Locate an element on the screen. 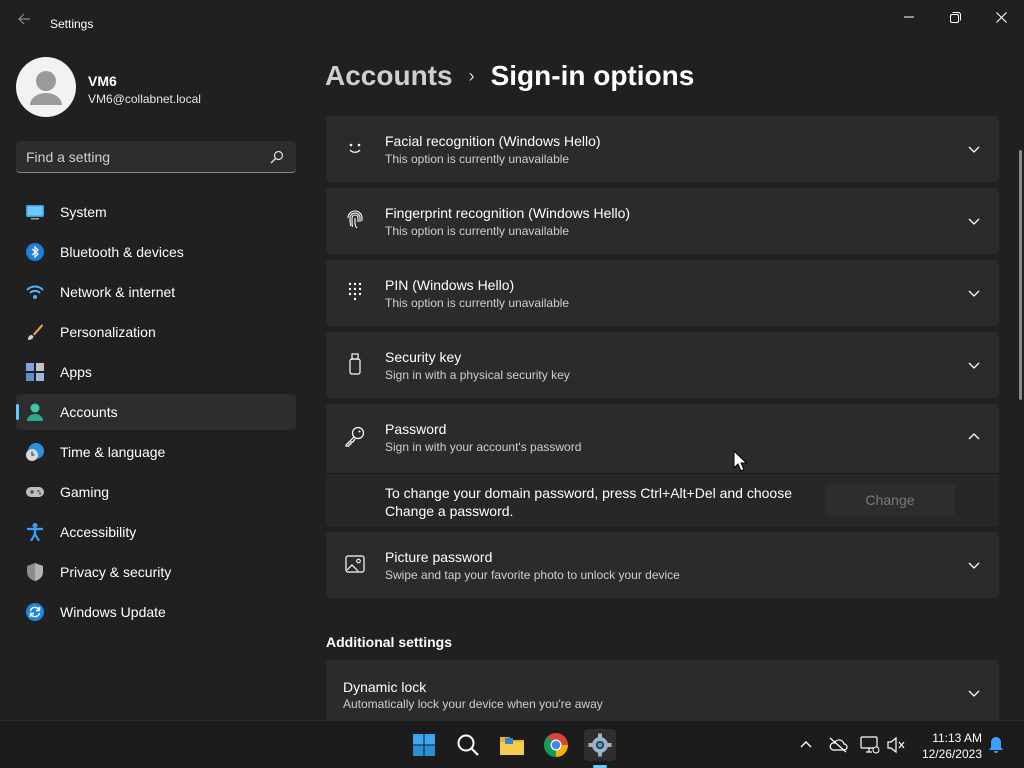 This screenshot has width=1024, height=768. gamepad-icon is located at coordinates (35, 492).